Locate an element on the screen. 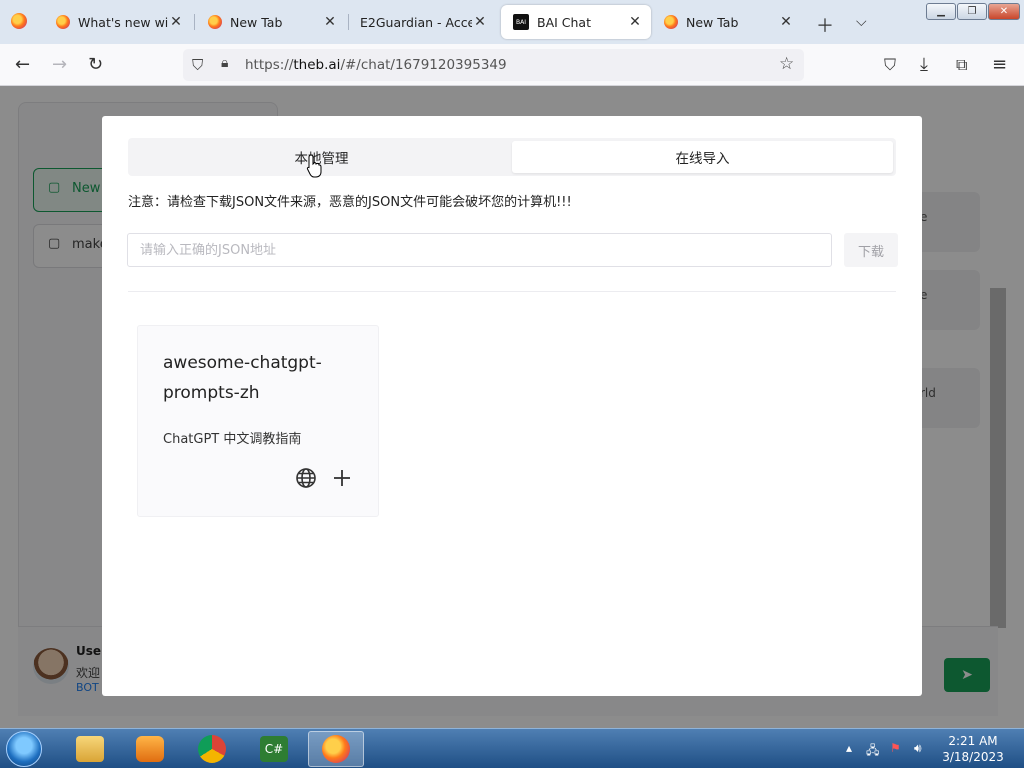  modal-tabs: 本地管理 在线导入 is located at coordinates (512, 157).